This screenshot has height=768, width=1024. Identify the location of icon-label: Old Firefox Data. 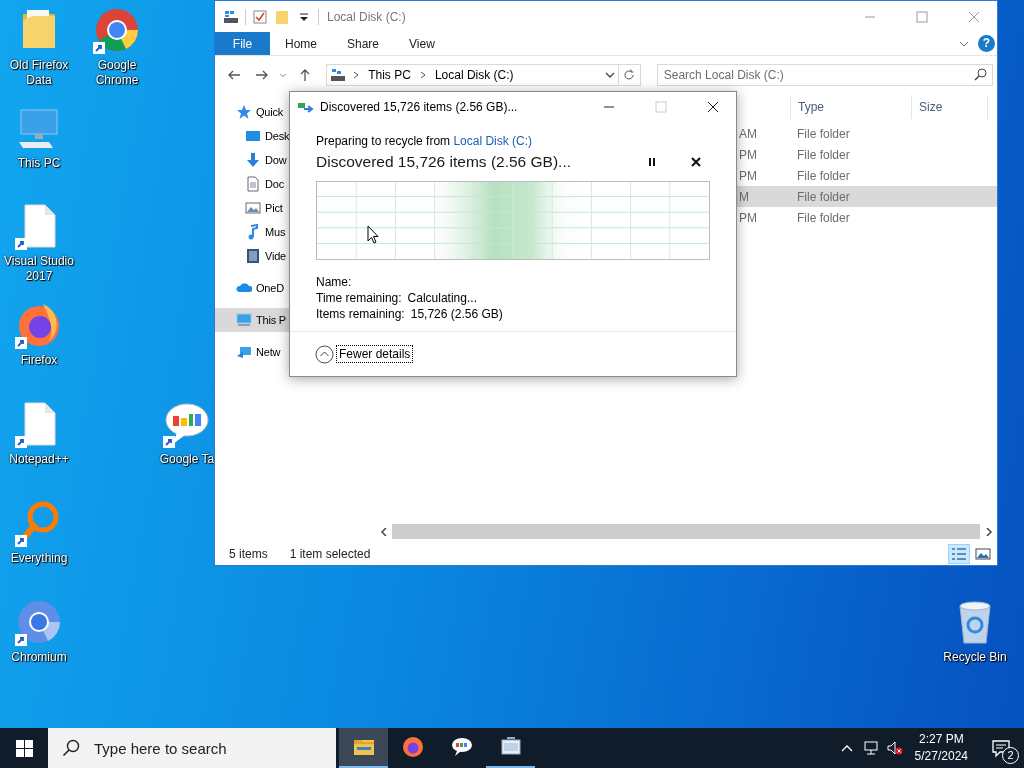
(39, 73).